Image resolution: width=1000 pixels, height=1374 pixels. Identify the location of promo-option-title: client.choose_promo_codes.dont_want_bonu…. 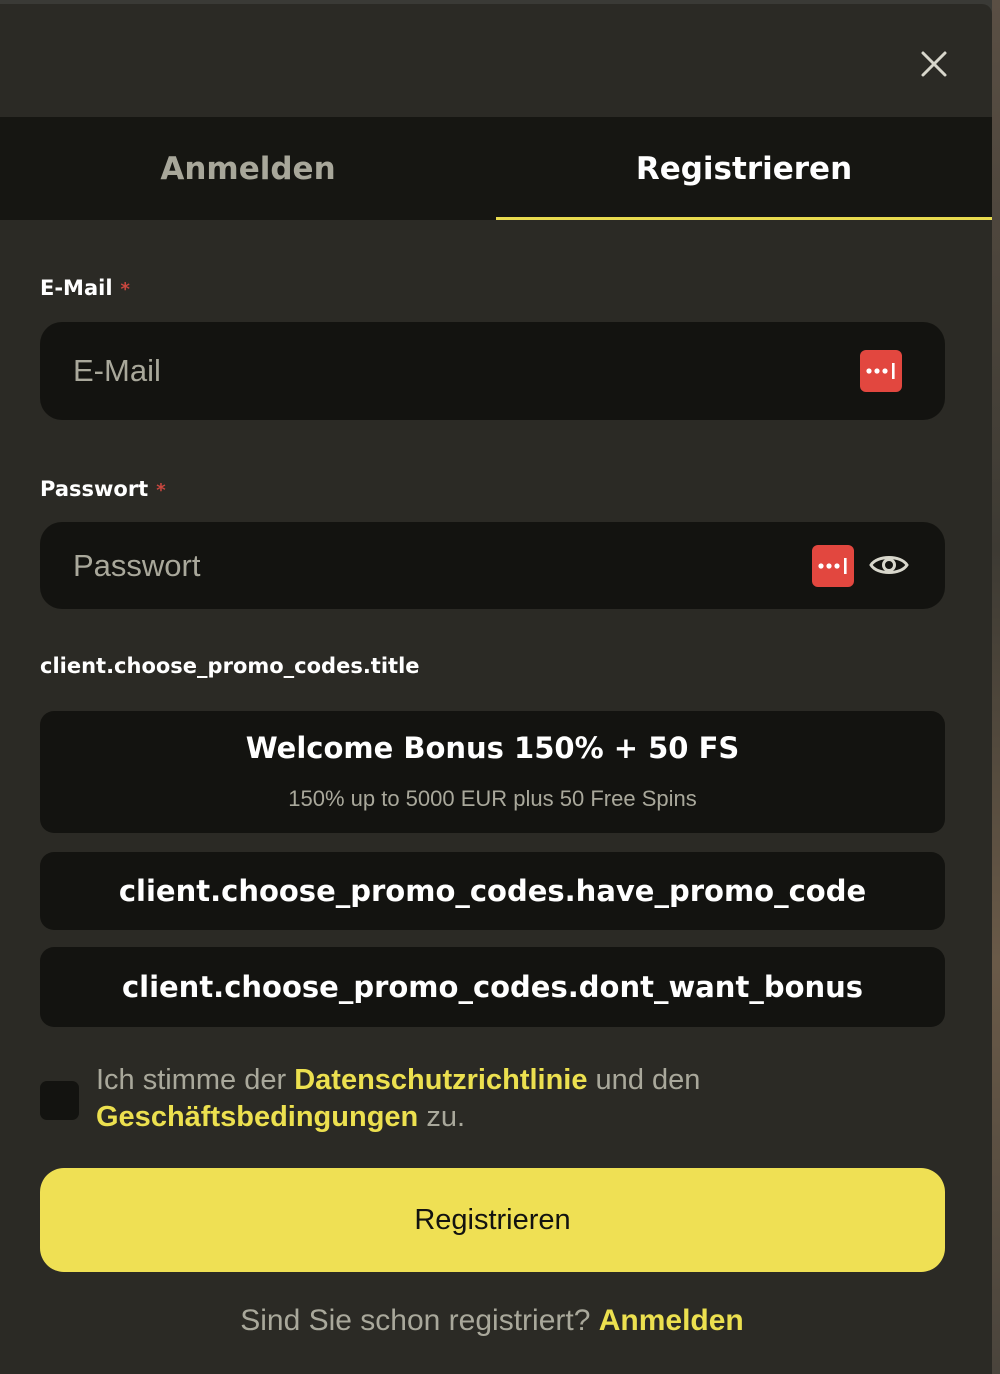
(492, 987).